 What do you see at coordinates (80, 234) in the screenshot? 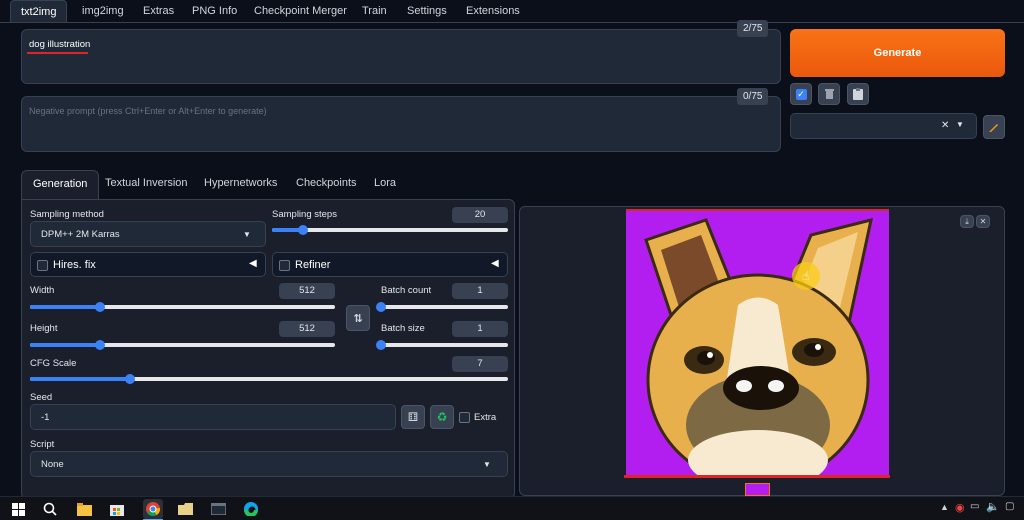
I see `sampling-method-value: DPM++ 2M Karras` at bounding box center [80, 234].